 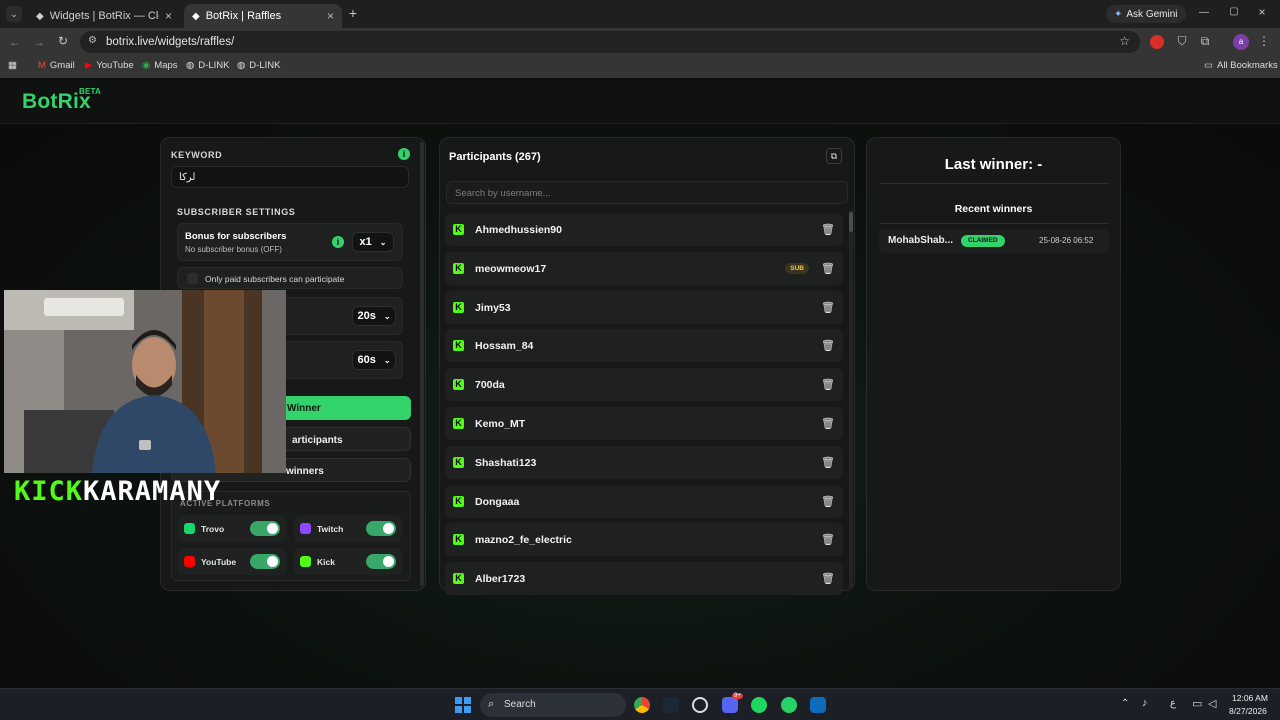 I want to click on platform-youtube: YouTube, so click(x=232, y=561).